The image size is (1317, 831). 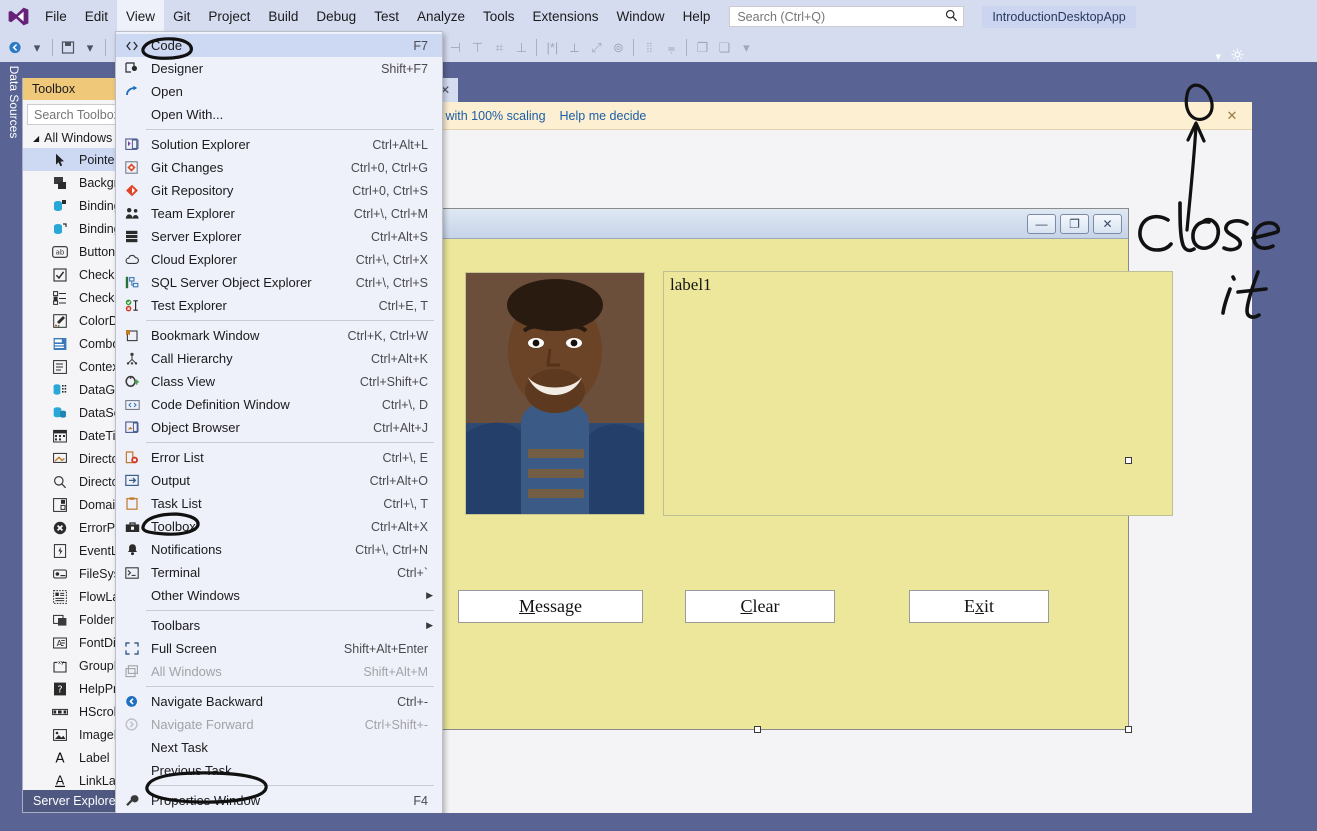 What do you see at coordinates (658, 822) in the screenshot?
I see `status-bar` at bounding box center [658, 822].